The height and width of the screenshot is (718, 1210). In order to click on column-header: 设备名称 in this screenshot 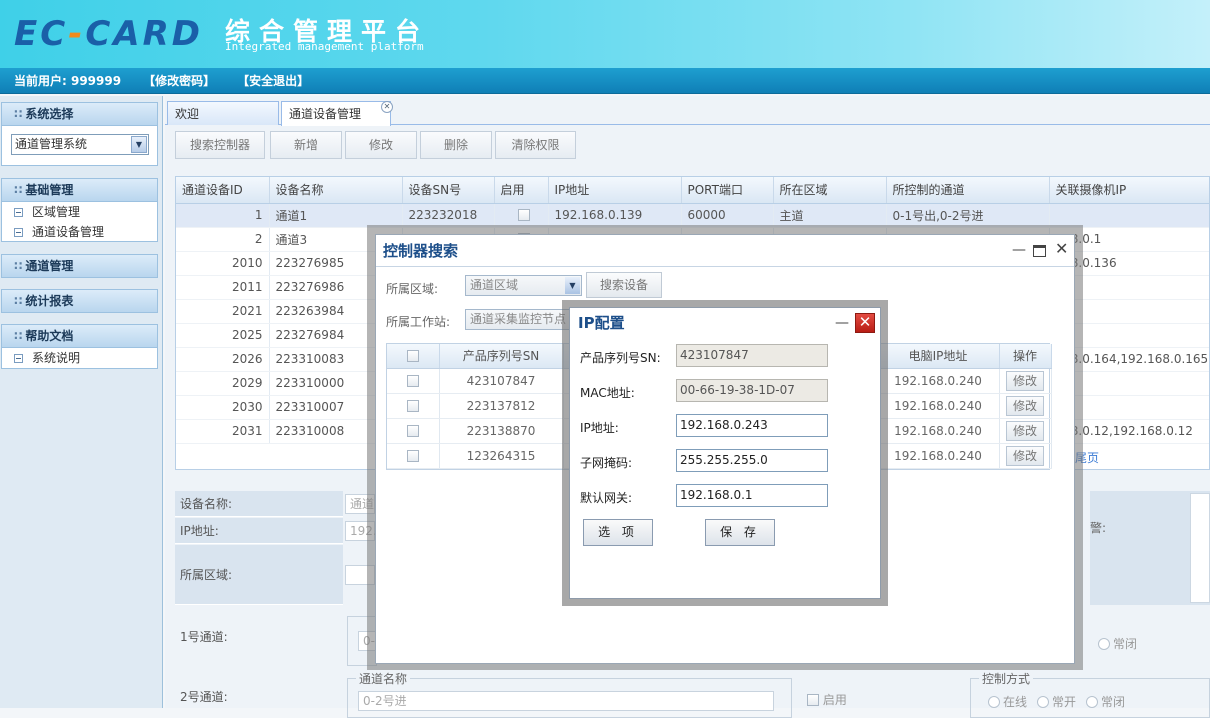, I will do `click(336, 190)`.